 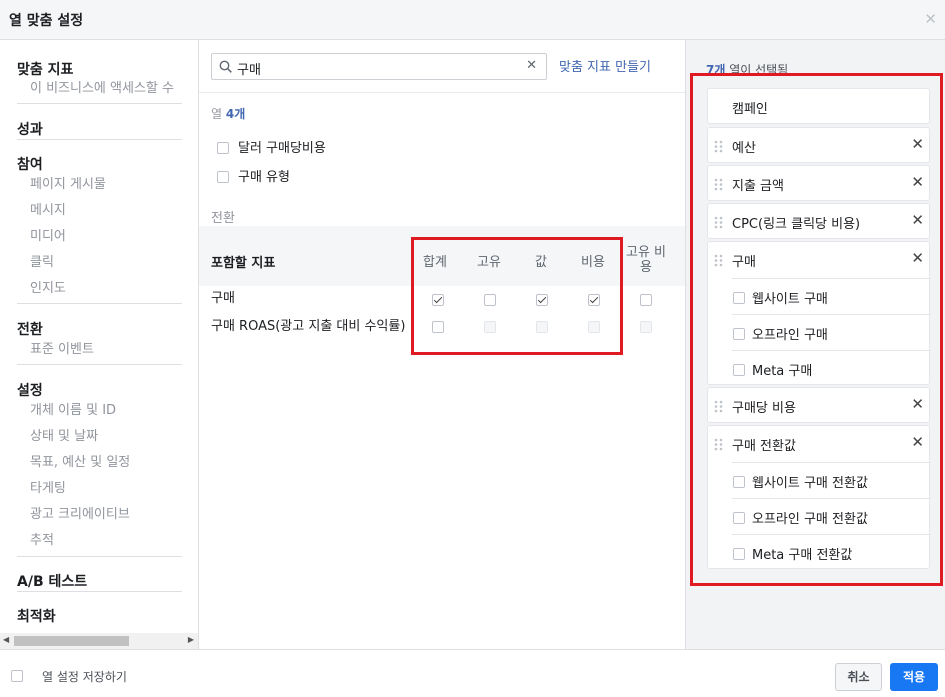 I want to click on search-icon, so click(x=225, y=66).